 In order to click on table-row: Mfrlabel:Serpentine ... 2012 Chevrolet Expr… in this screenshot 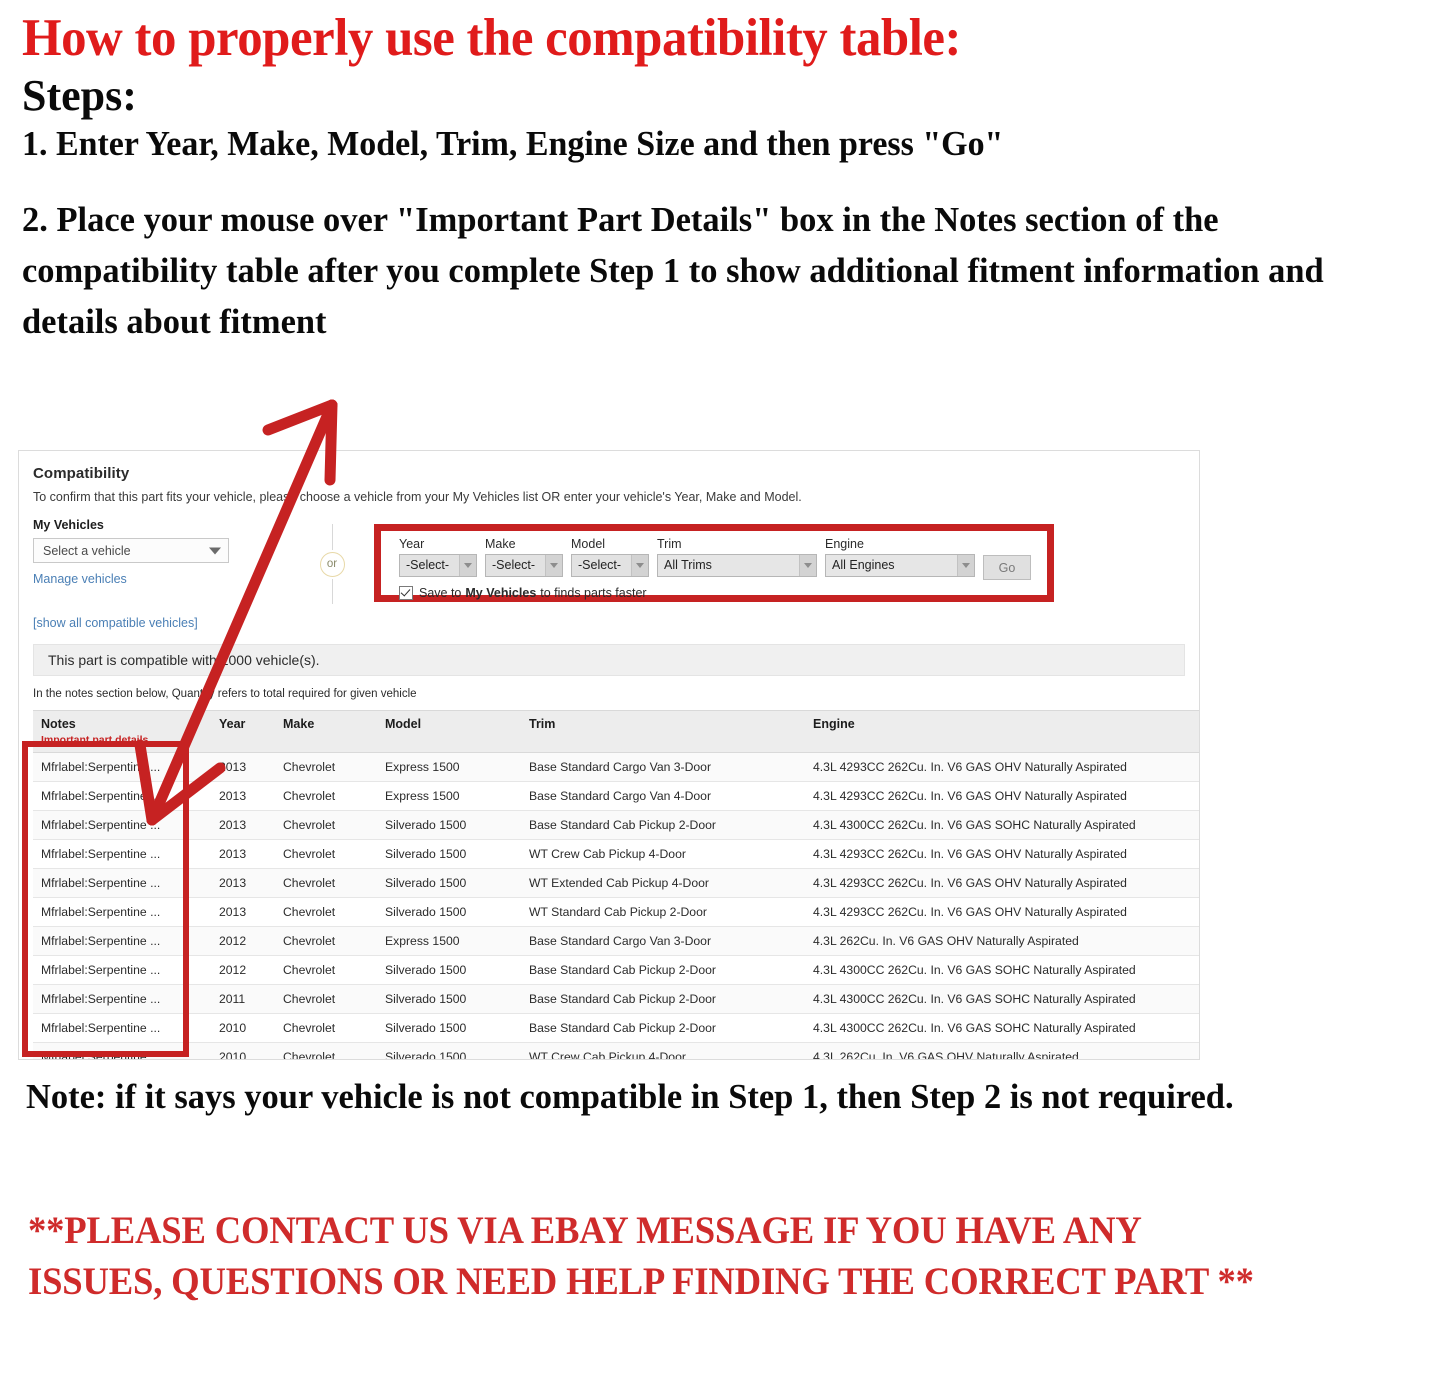, I will do `click(616, 941)`.